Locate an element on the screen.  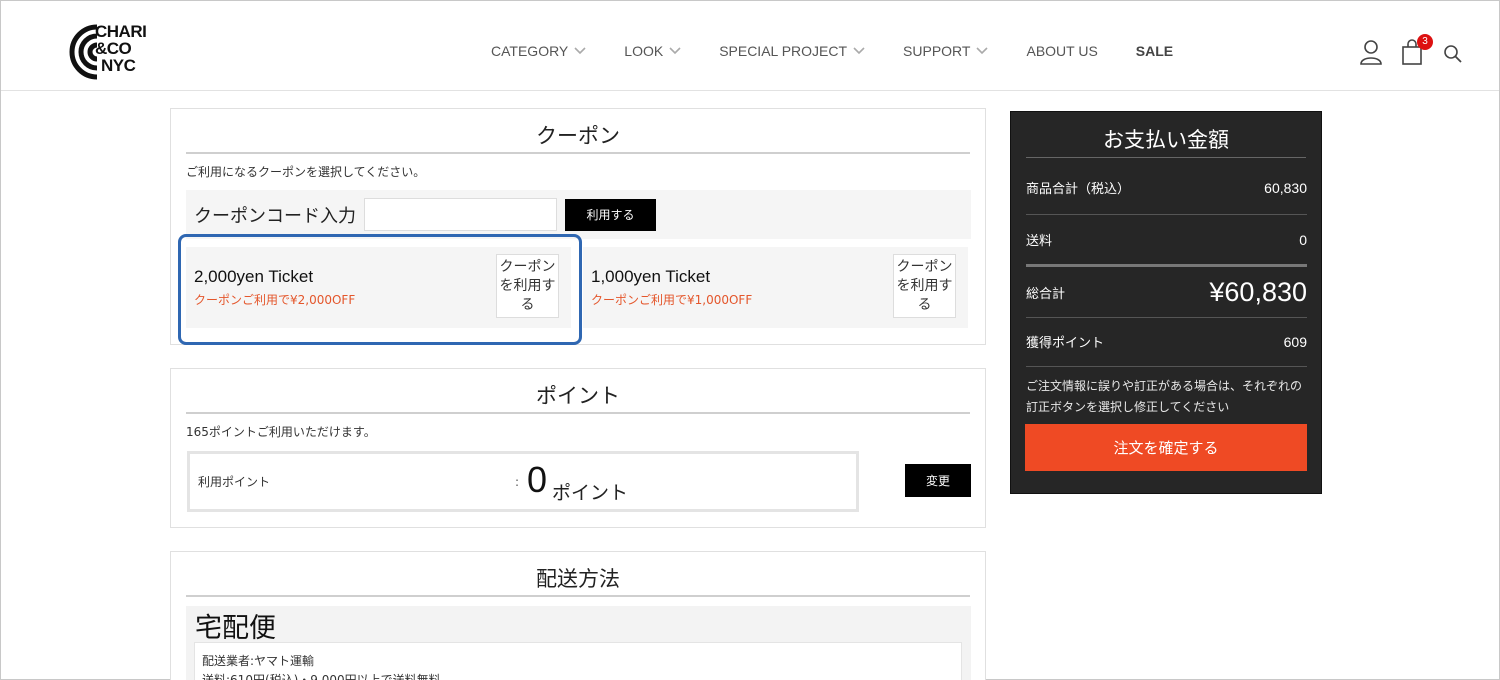
search-button is located at coordinates (1453, 52).